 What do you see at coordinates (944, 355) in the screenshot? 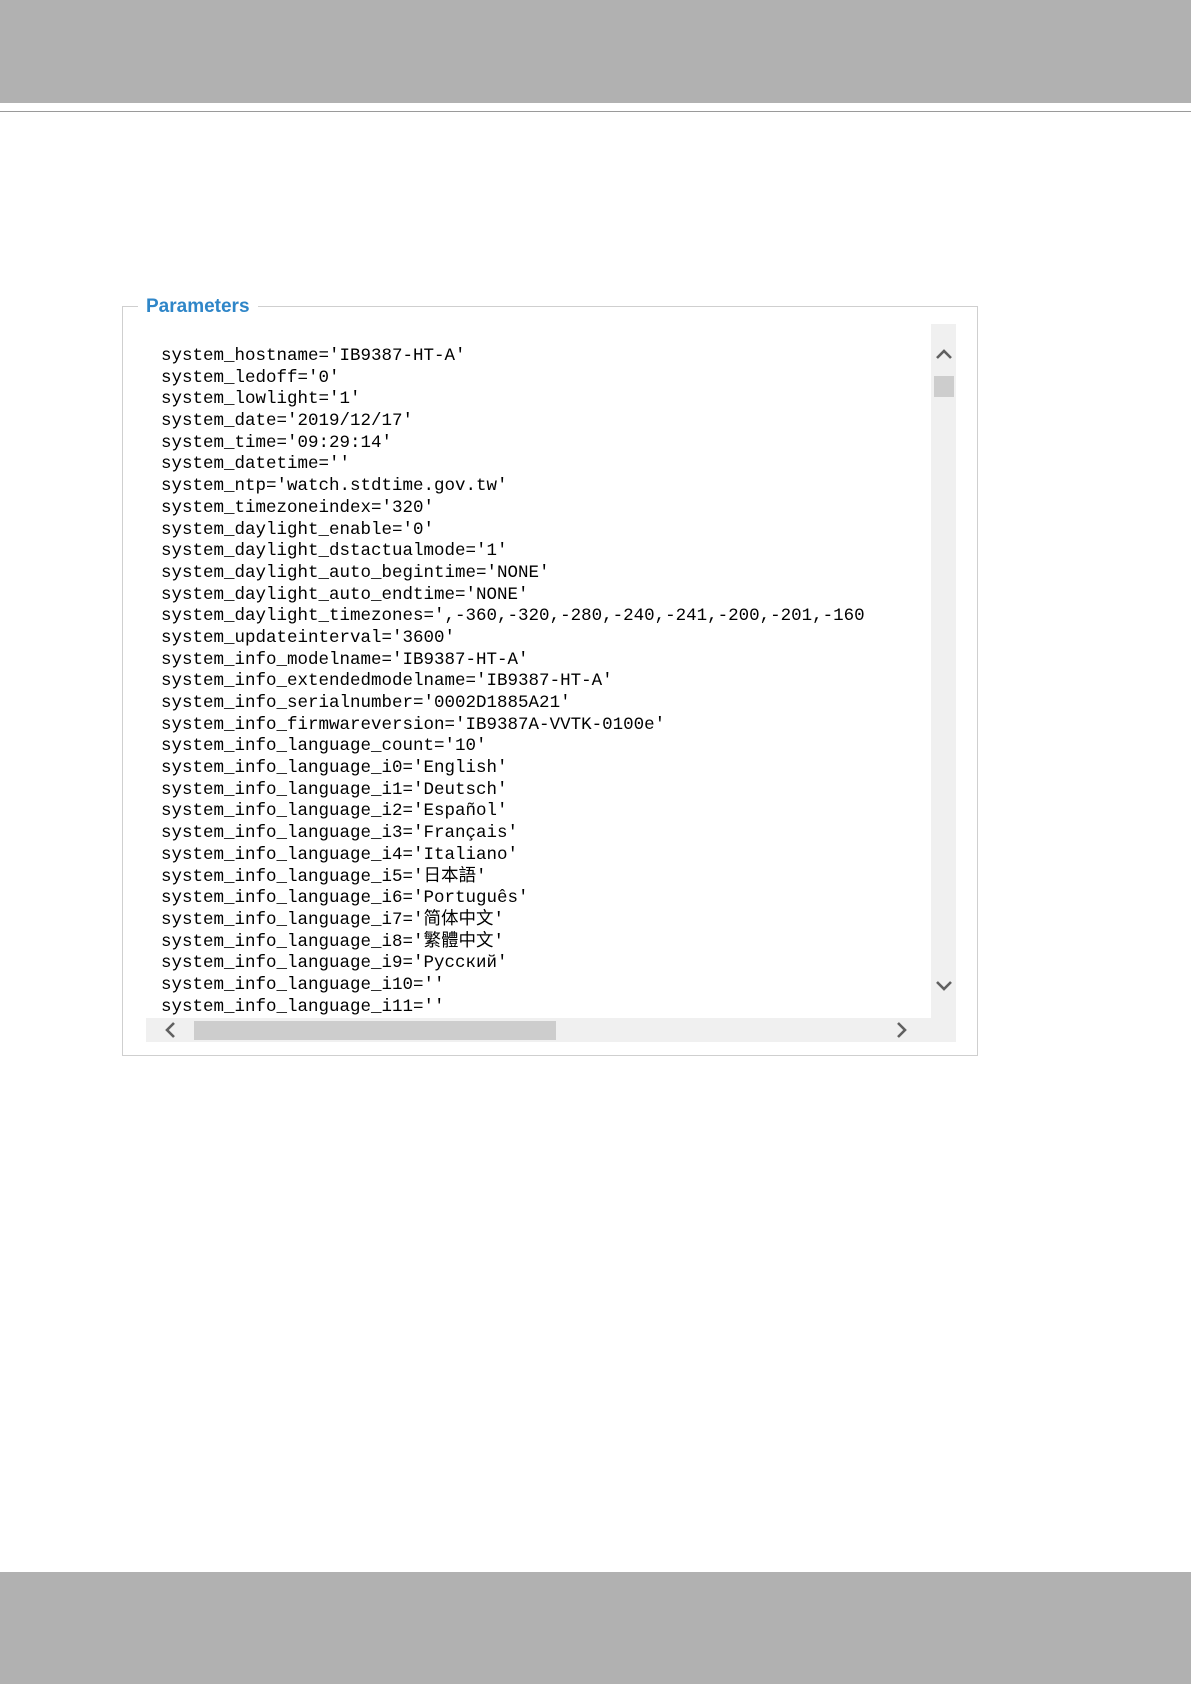
I see `chevron-up-icon` at bounding box center [944, 355].